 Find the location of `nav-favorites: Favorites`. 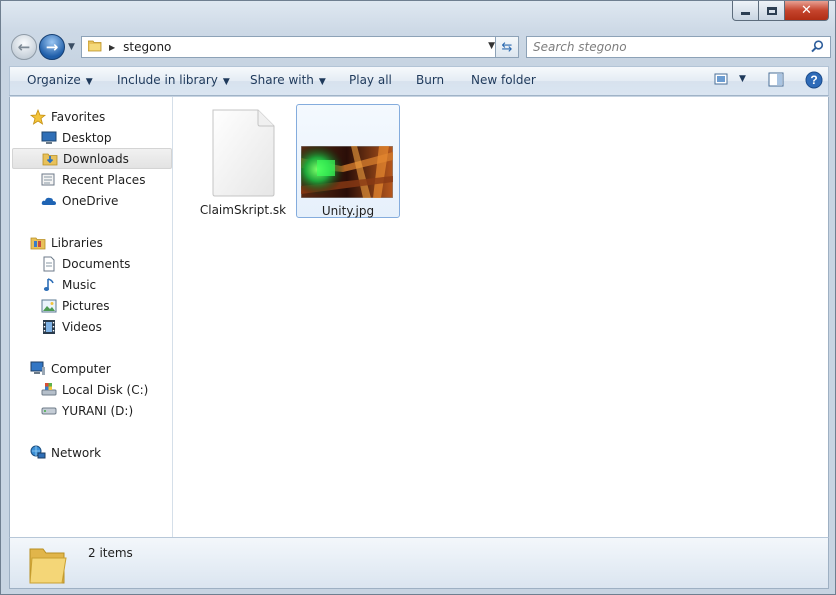

nav-favorites: Favorites is located at coordinates (92, 116).